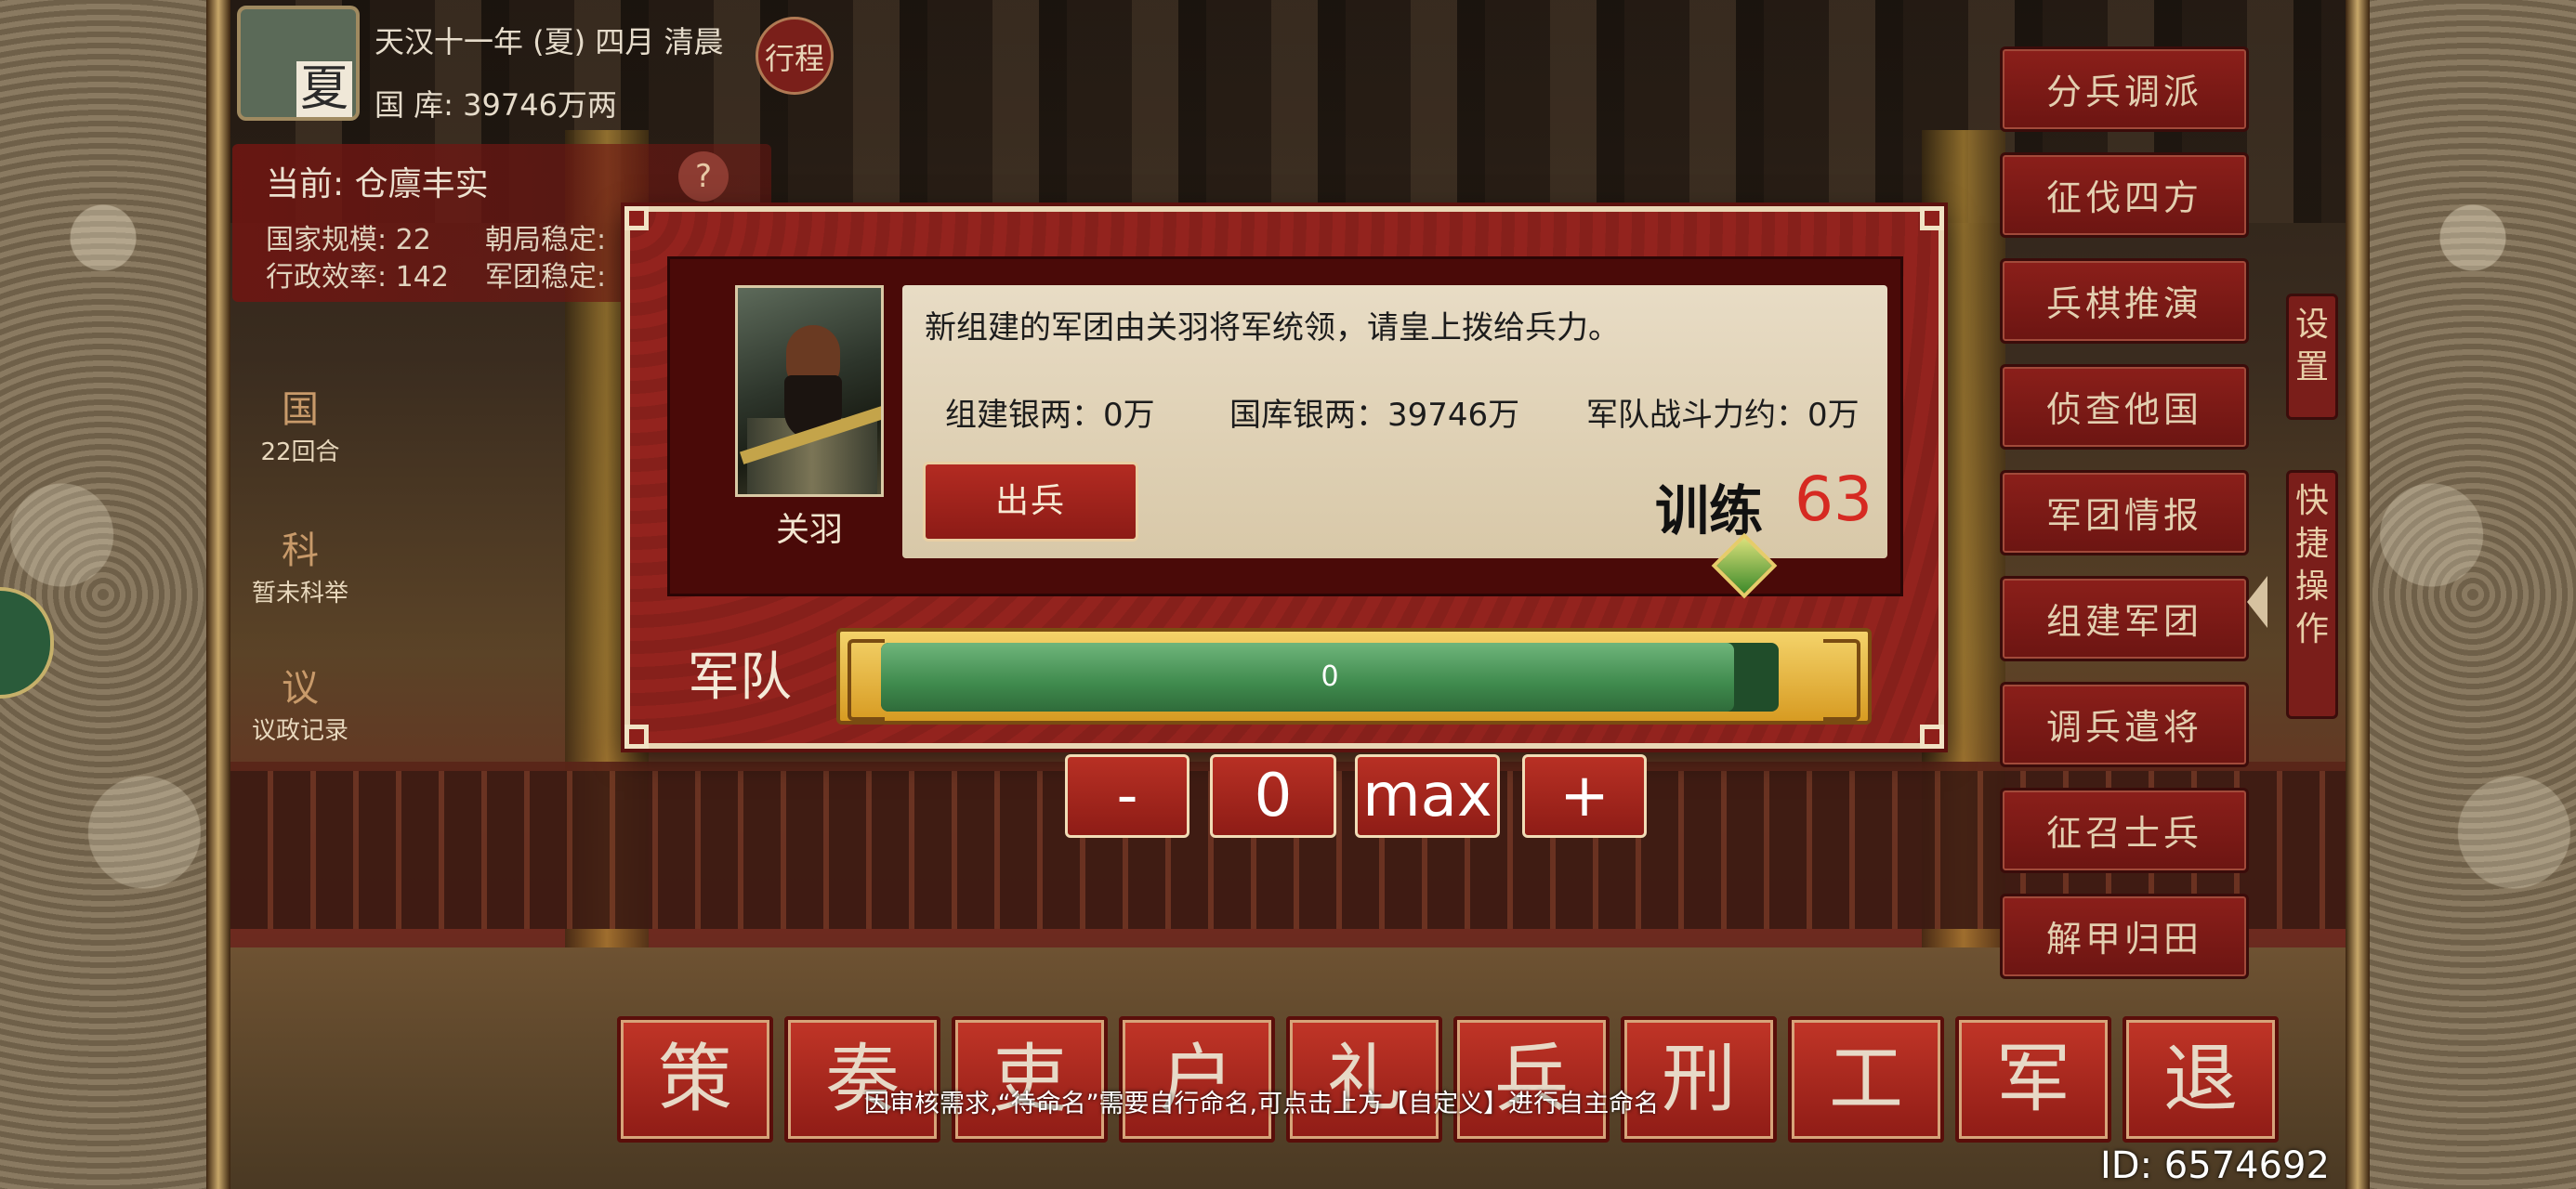 The height and width of the screenshot is (1189, 2576). Describe the element at coordinates (703, 176) in the screenshot. I see `help-icon: ?` at that location.